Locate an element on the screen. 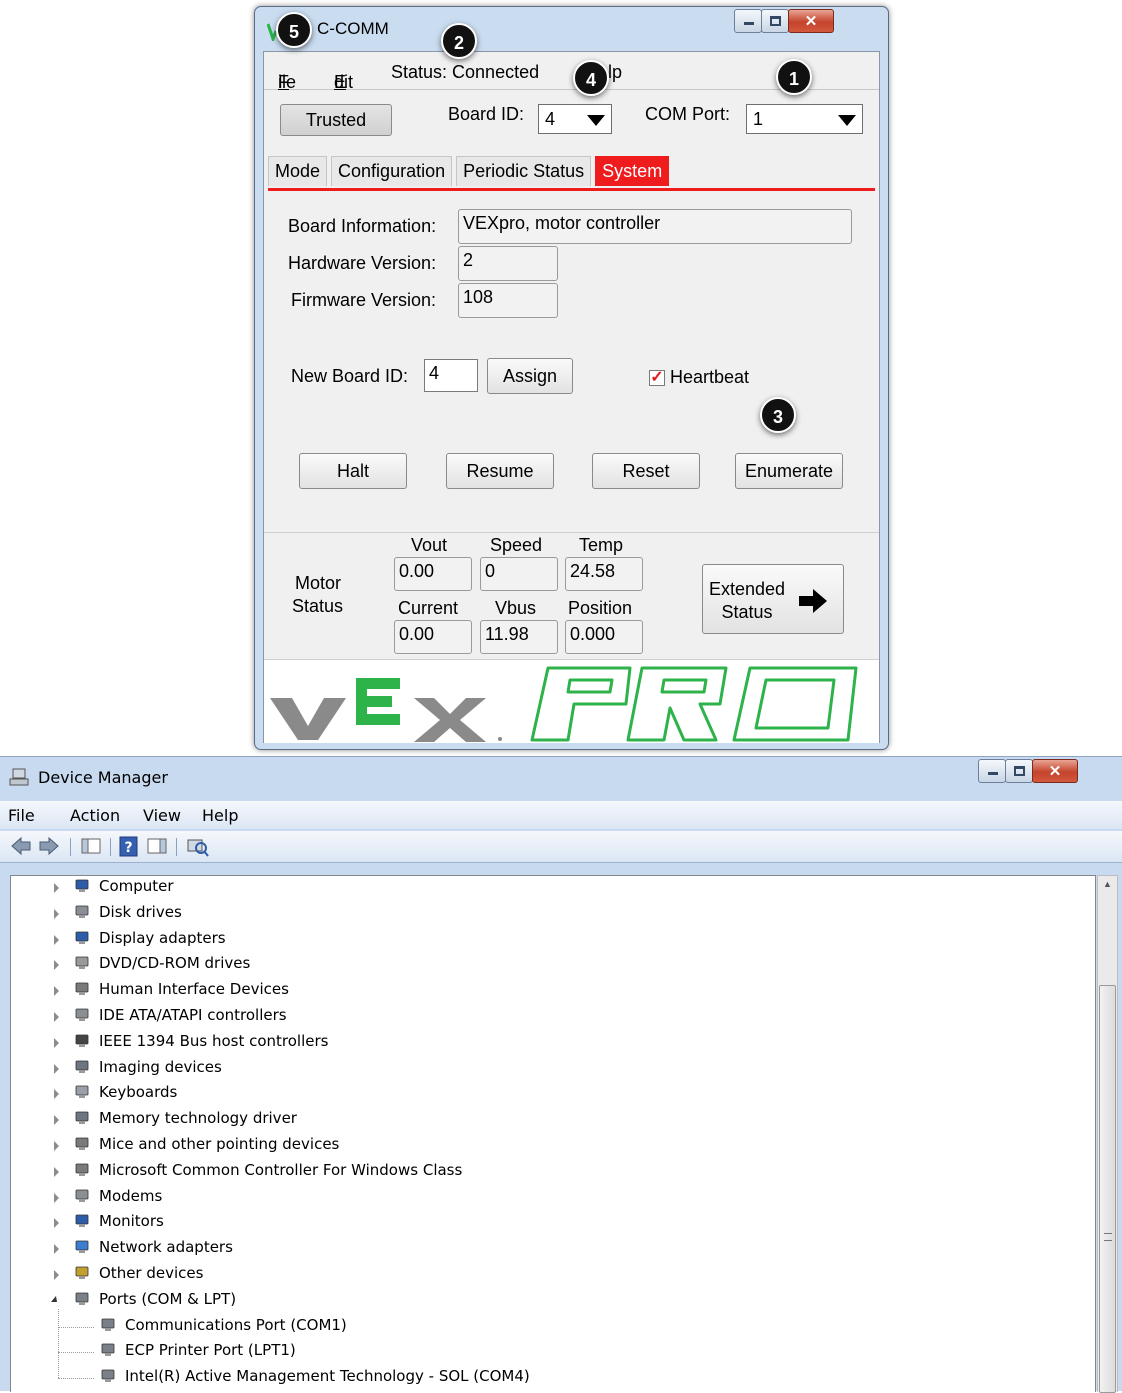  dm-close-button: ✕ is located at coordinates (1055, 771).